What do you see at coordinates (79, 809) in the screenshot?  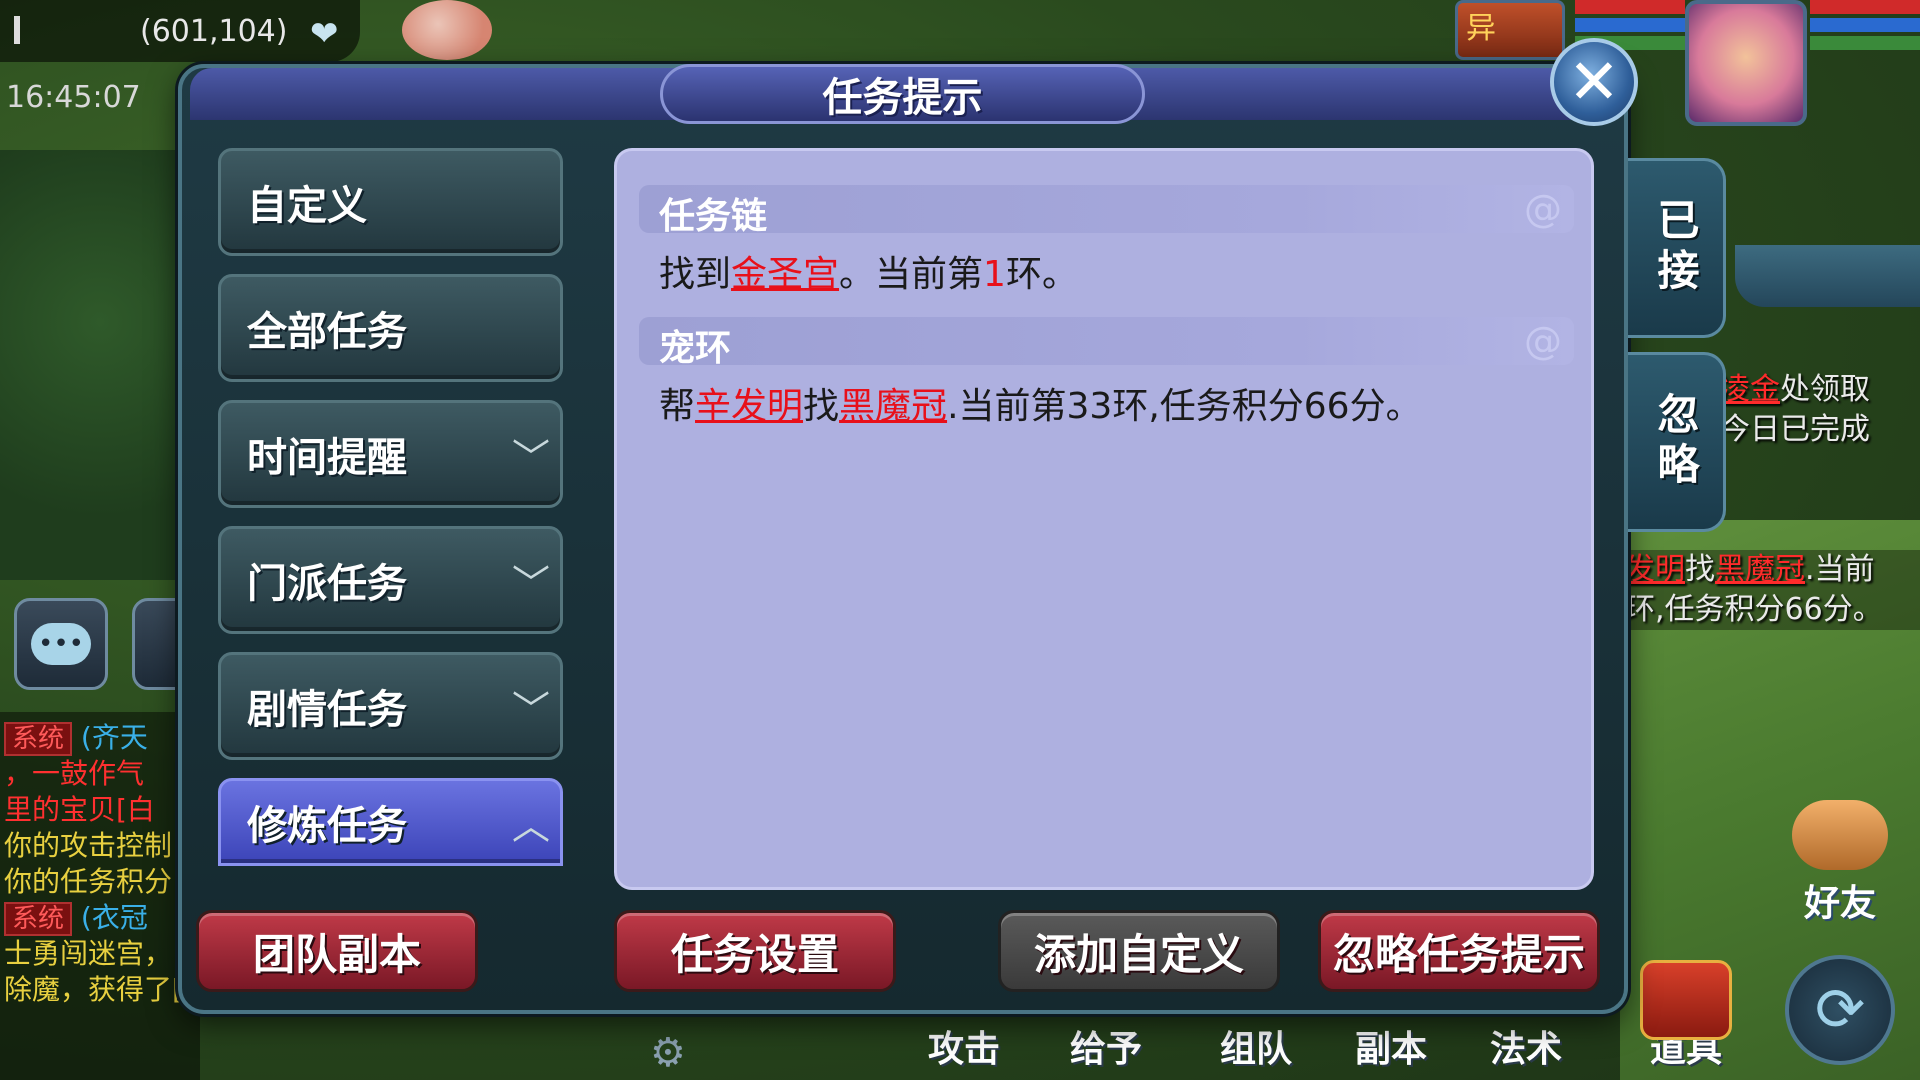 I see `chat-line: 里的宝贝[白` at bounding box center [79, 809].